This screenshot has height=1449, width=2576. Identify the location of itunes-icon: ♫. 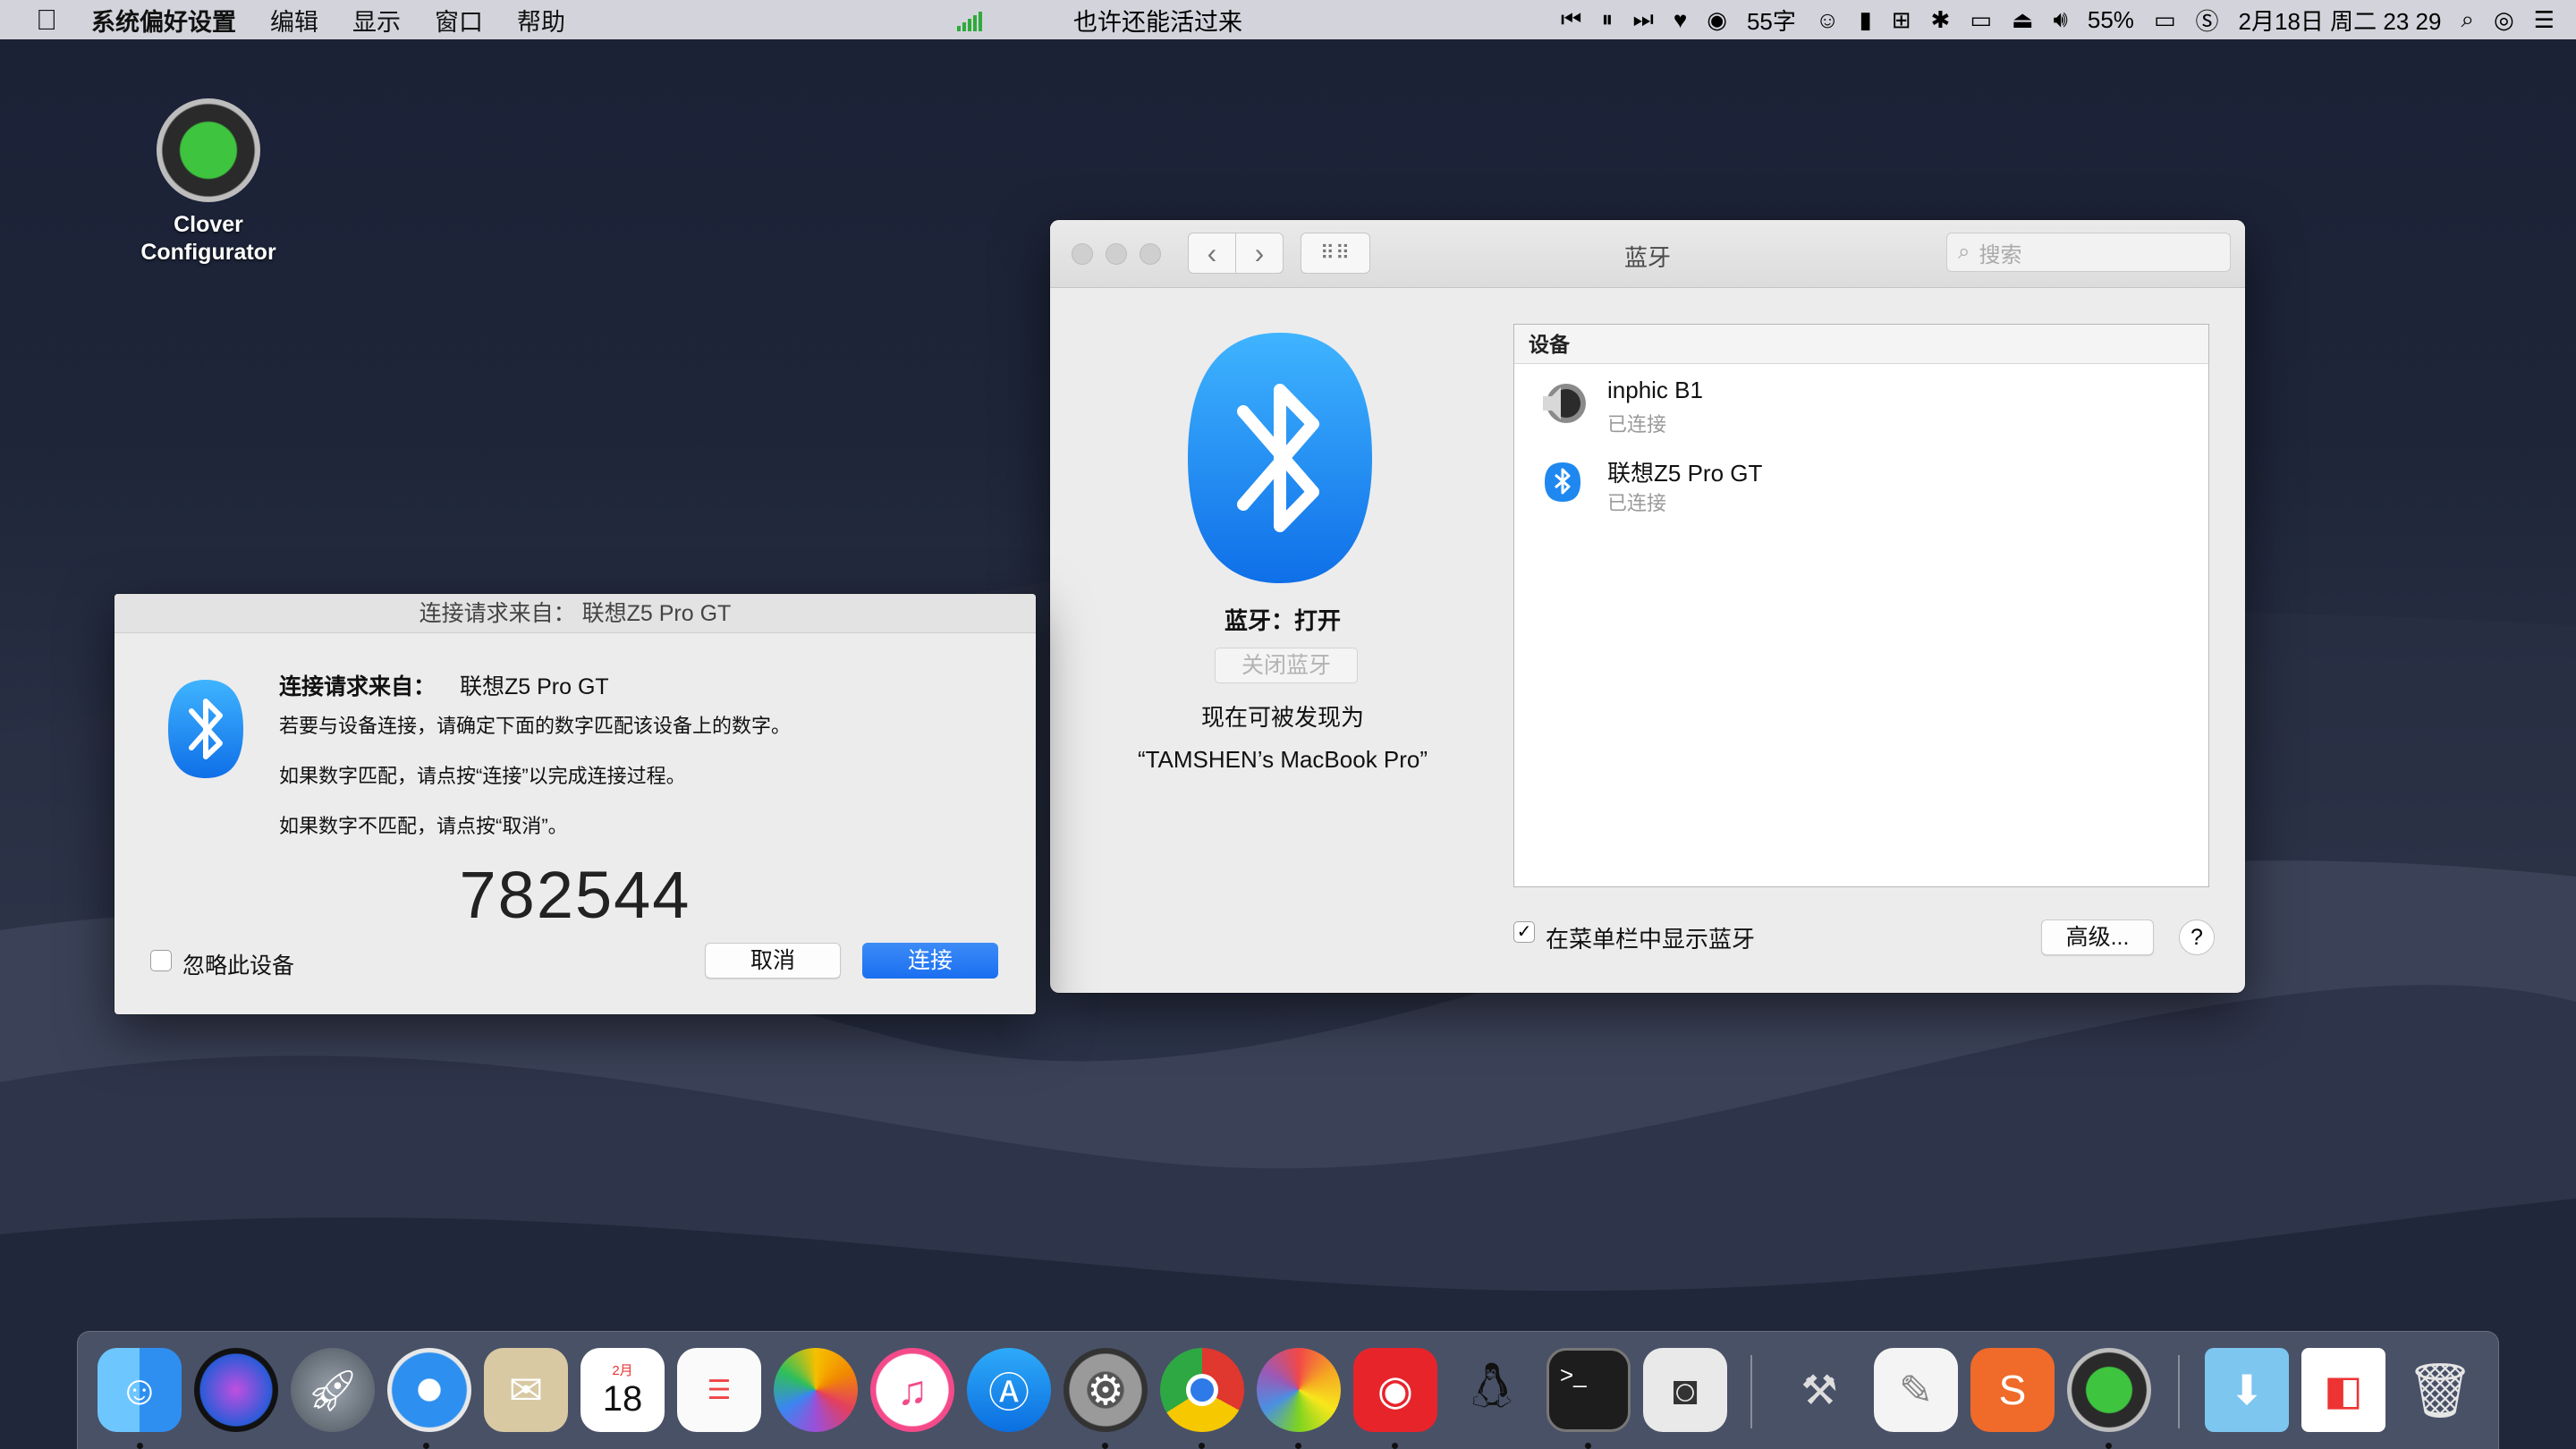
(912, 1390).